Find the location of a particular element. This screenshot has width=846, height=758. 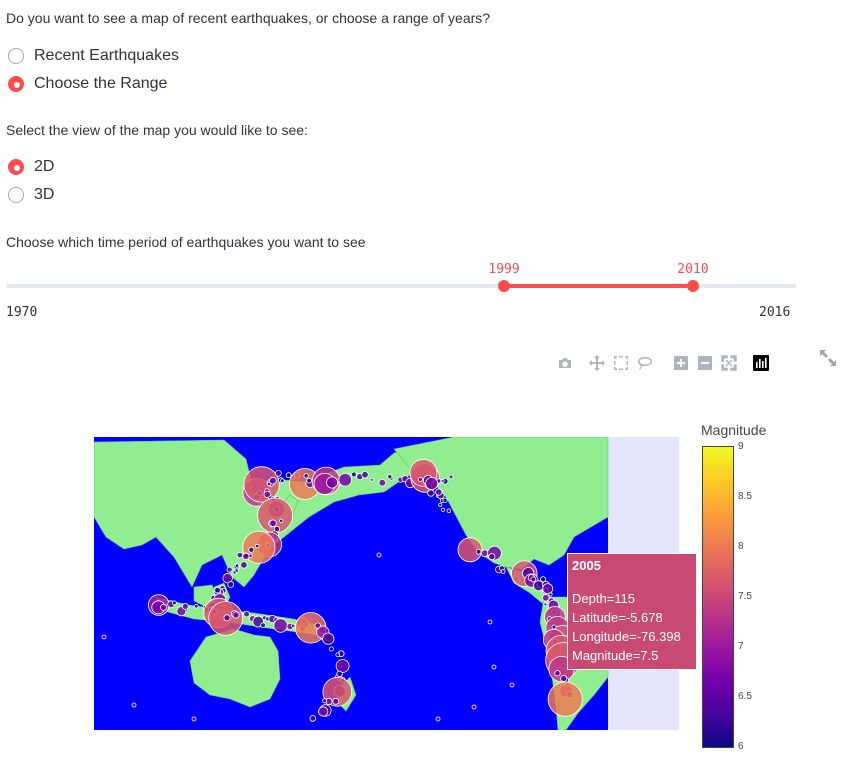

tooltip-magnitude: Magnitude=7.5 is located at coordinates (615, 655).